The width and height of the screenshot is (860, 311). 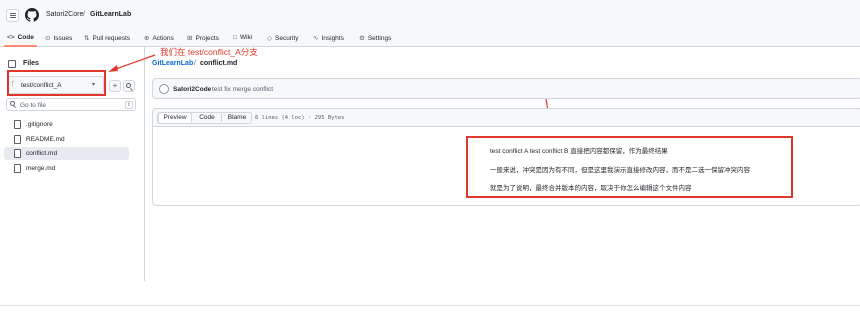 I want to click on annotation-highlight-box, so click(x=56, y=83).